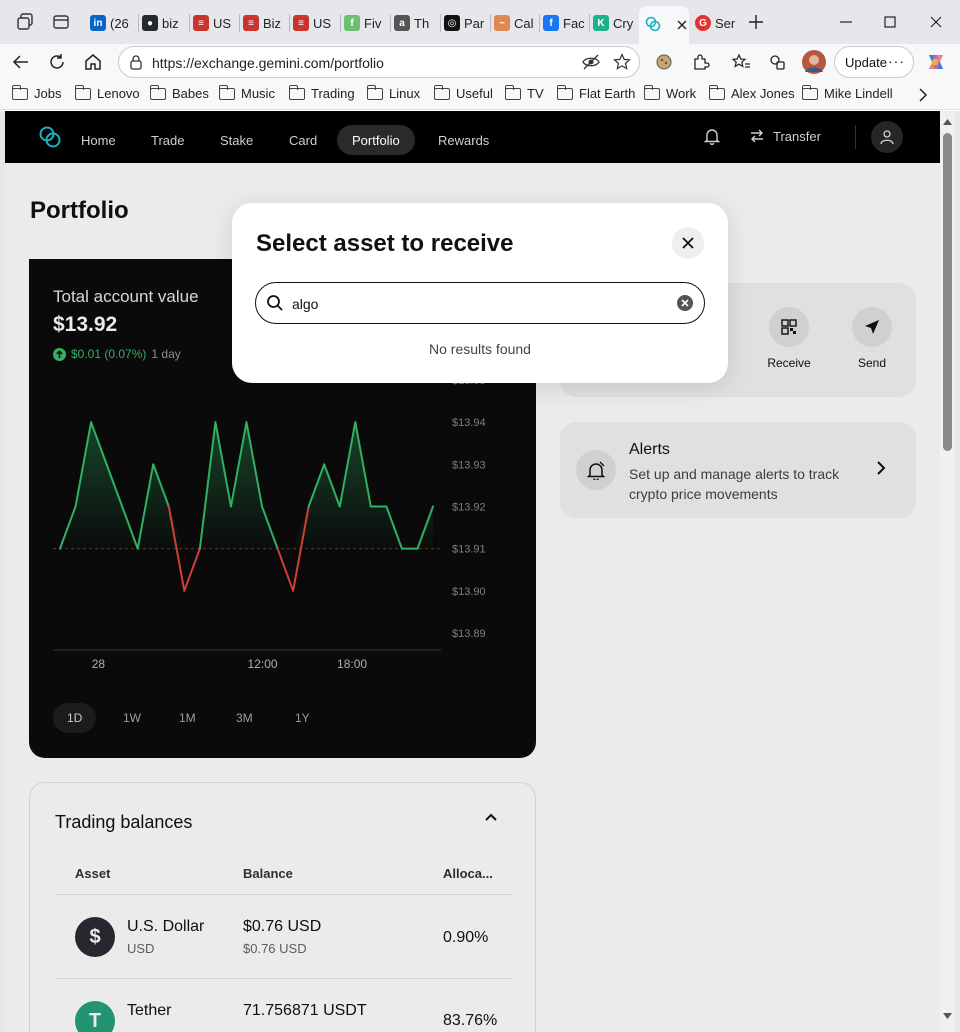 The width and height of the screenshot is (960, 1032). I want to click on bookmark-8: Flat Earth, so click(596, 92).